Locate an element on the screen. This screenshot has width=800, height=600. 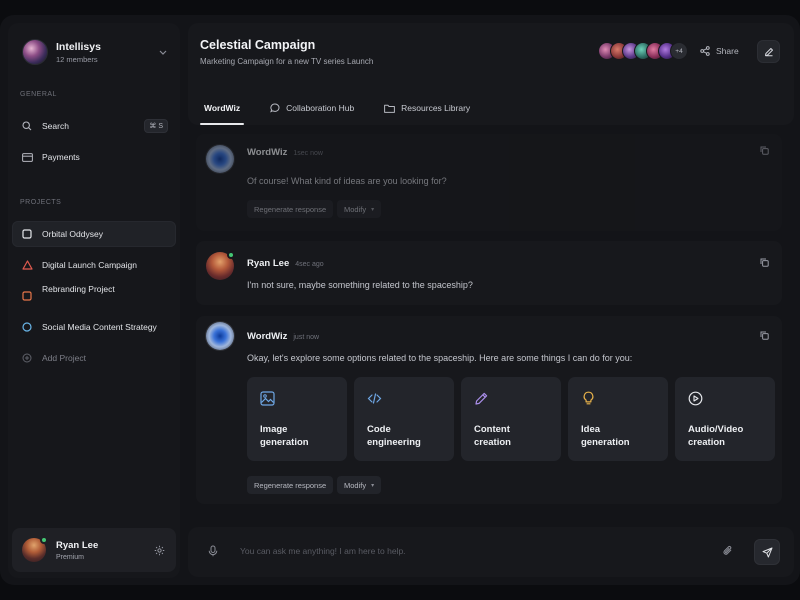
search-icon is located at coordinates (27, 126).